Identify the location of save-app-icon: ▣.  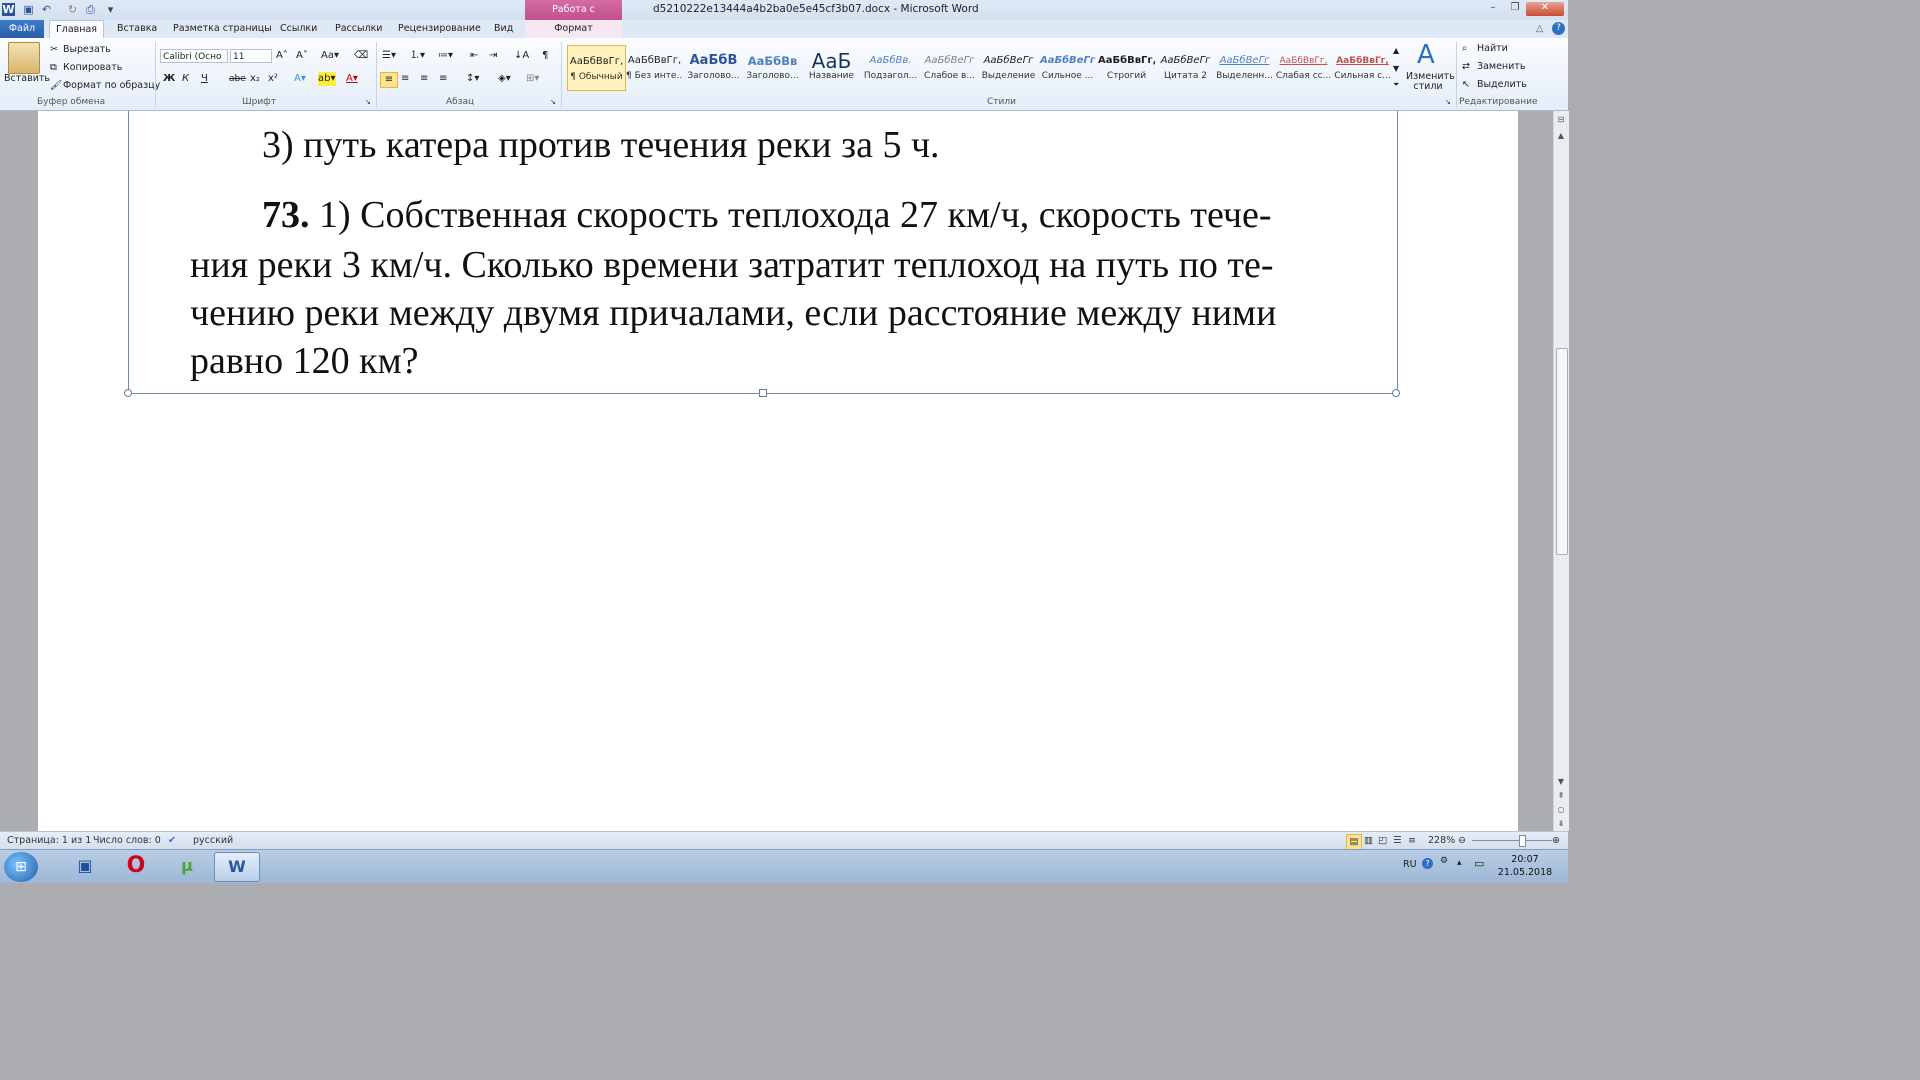
(85, 866).